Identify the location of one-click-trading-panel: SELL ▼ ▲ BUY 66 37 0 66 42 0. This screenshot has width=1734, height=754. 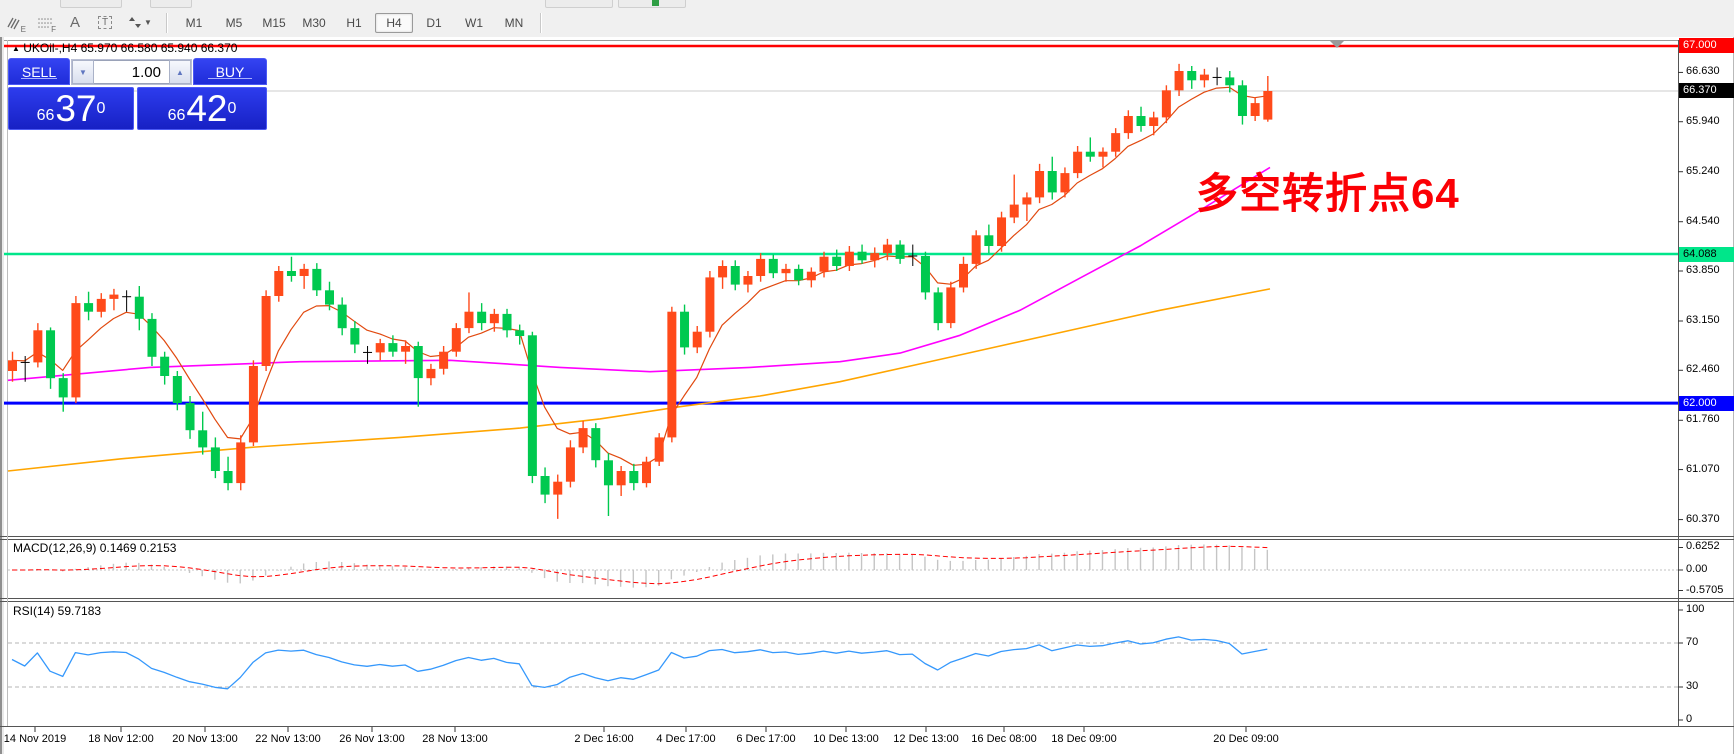
(137, 94).